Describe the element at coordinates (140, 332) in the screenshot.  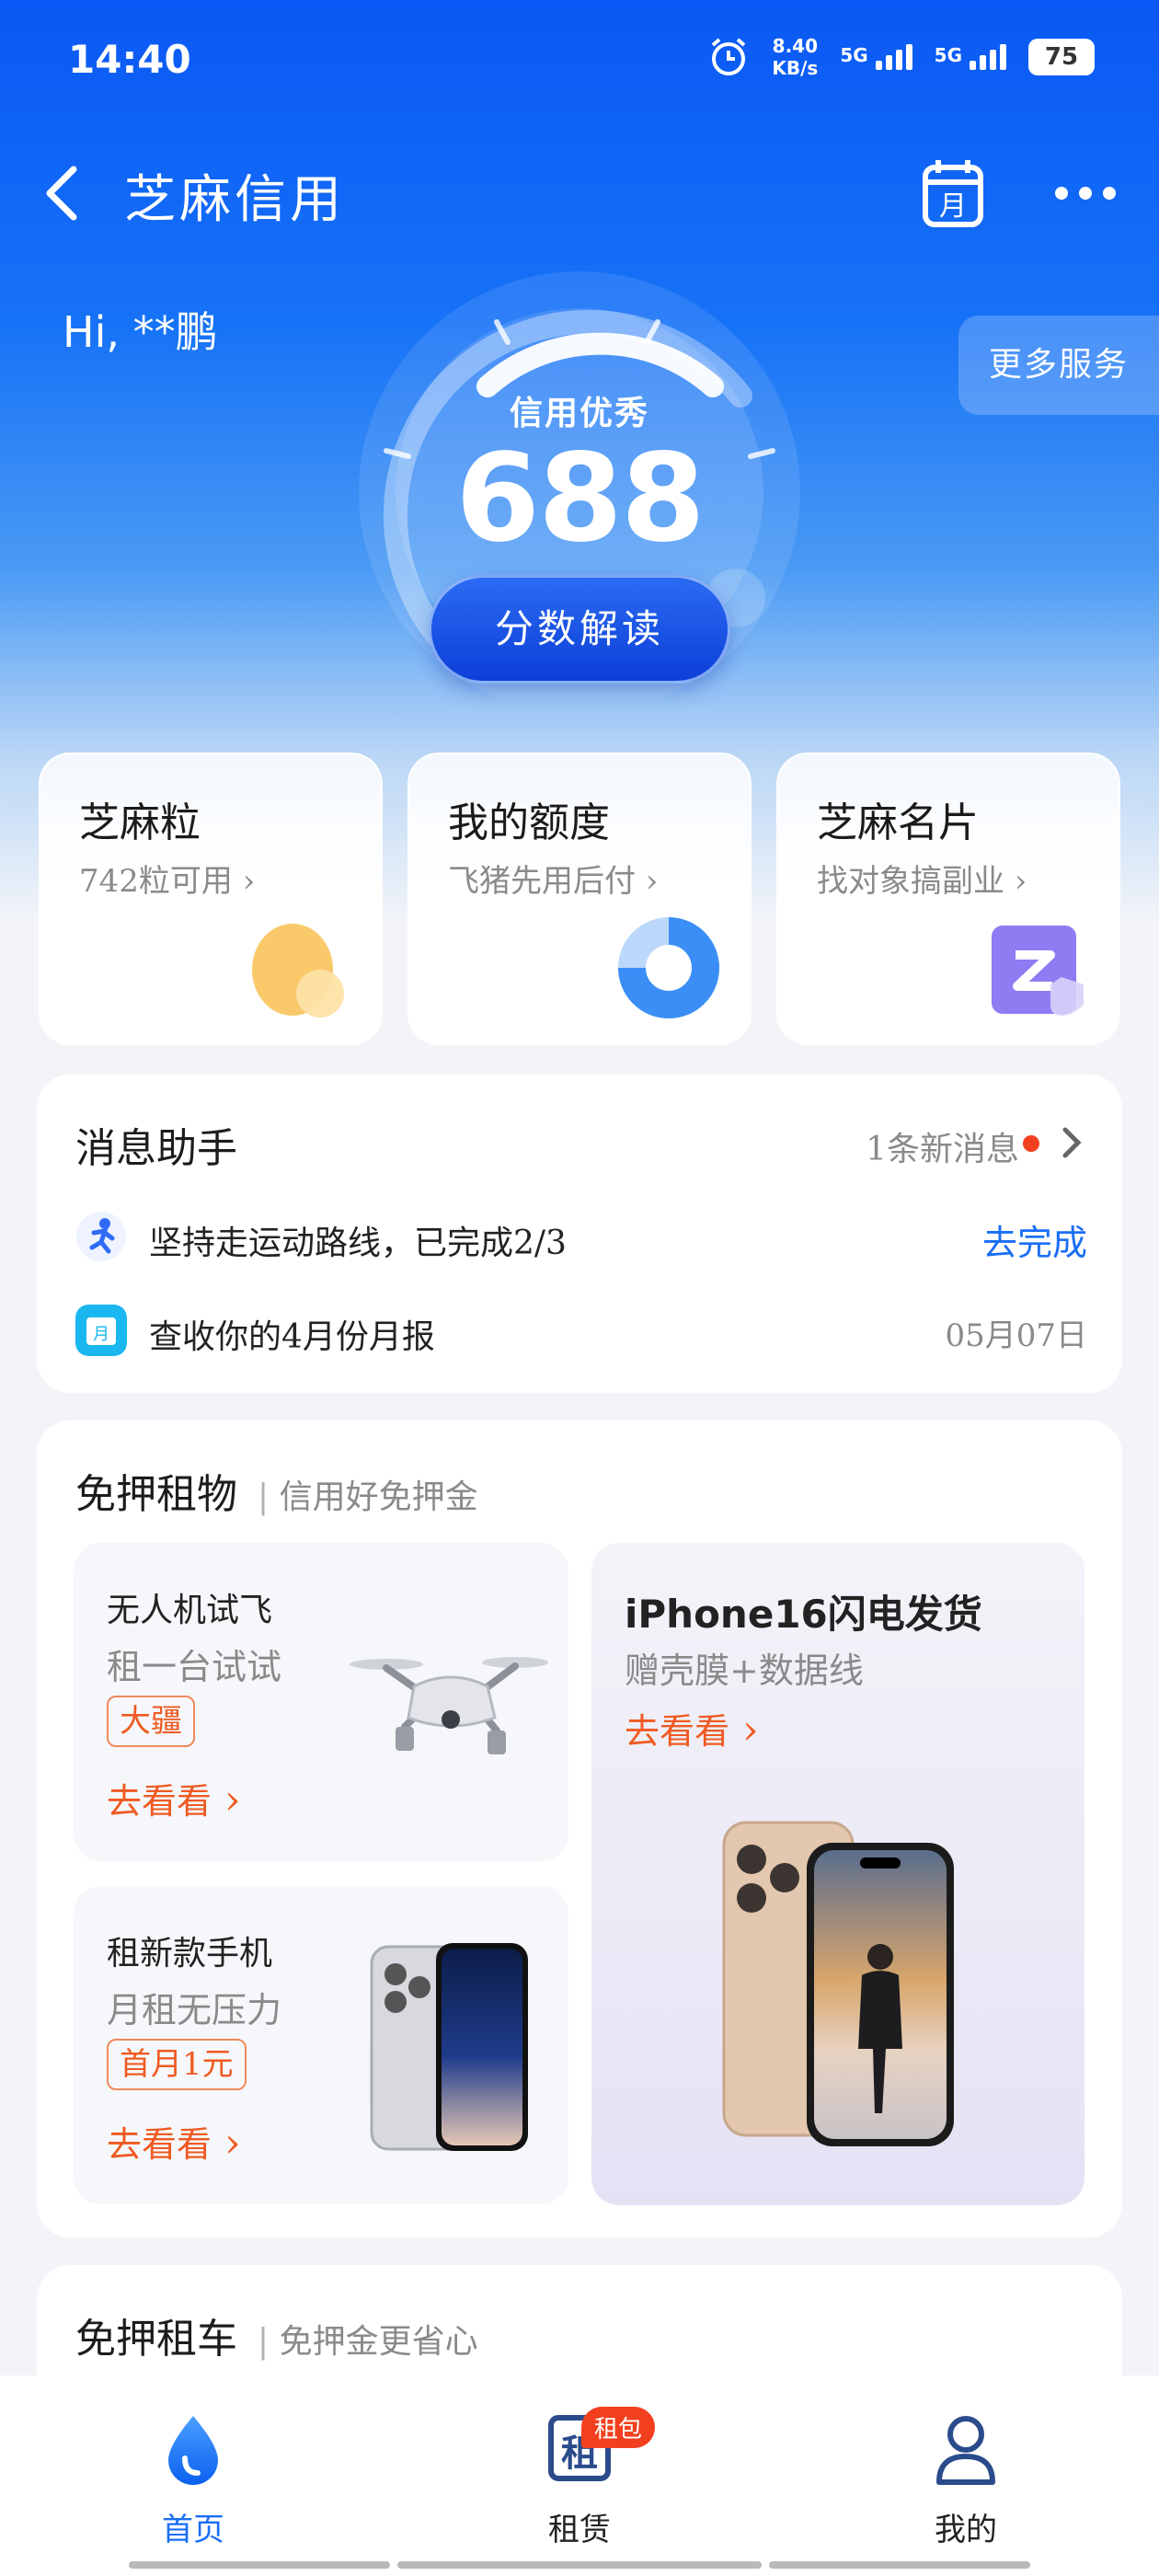
I see `greeting: Hi, **鹏` at that location.